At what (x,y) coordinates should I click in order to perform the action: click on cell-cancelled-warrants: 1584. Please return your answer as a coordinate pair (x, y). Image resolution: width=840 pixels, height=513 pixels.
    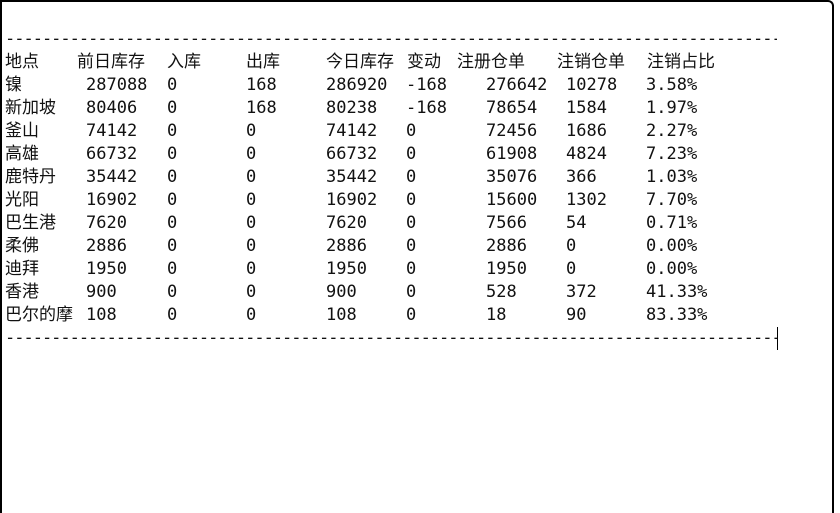
    Looking at the image, I should click on (586, 108).